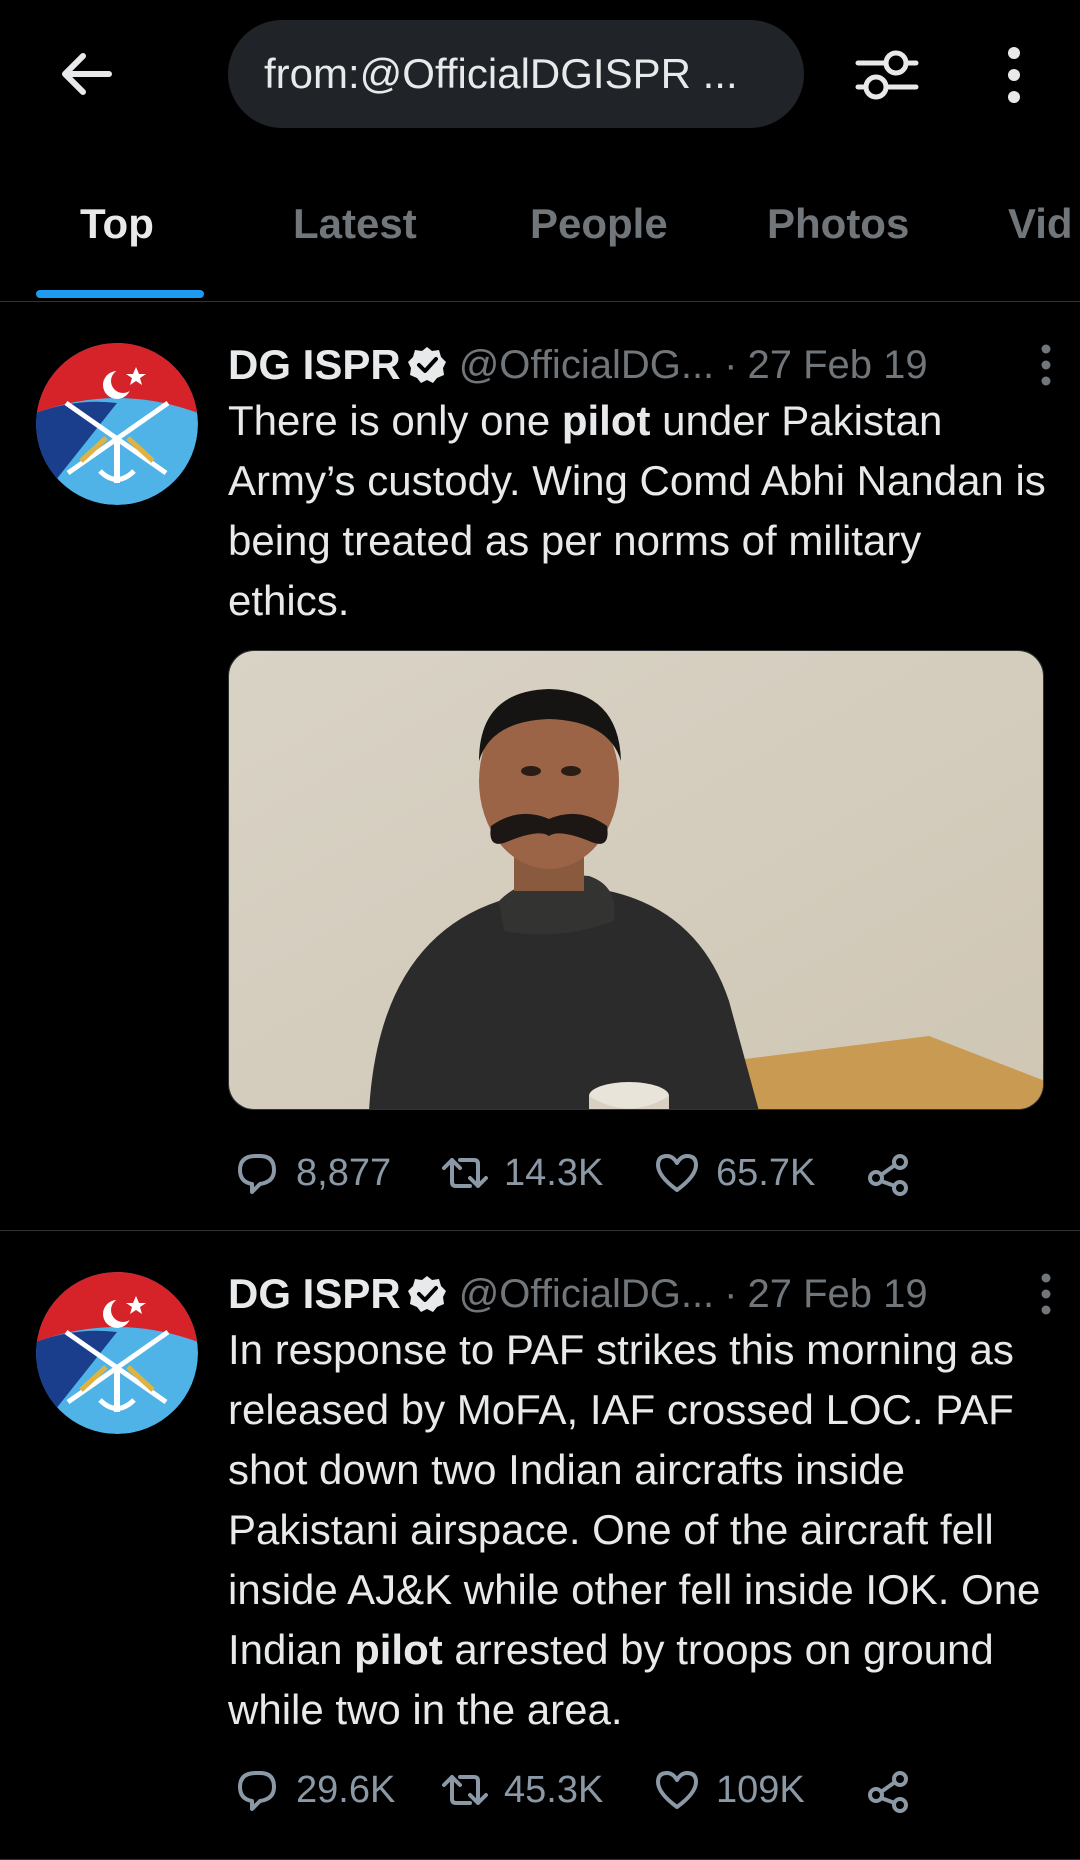 The height and width of the screenshot is (1860, 1080). What do you see at coordinates (766, 1172) in the screenshot?
I see `like-count: 65.7K` at bounding box center [766, 1172].